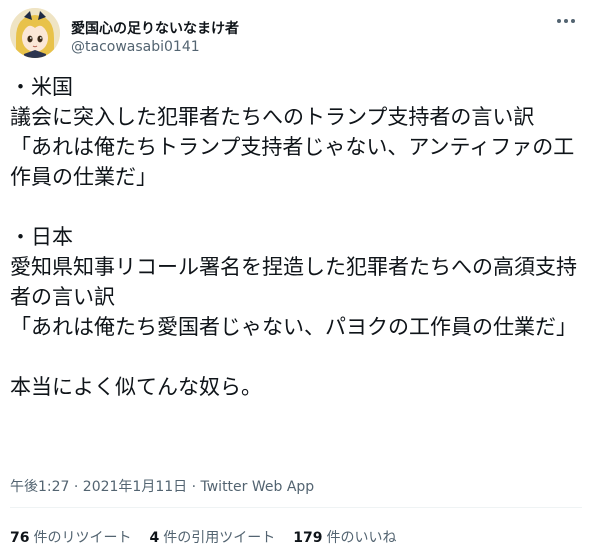 The width and height of the screenshot is (592, 551). I want to click on quotes-label: 件の引用ツイート, so click(219, 538).